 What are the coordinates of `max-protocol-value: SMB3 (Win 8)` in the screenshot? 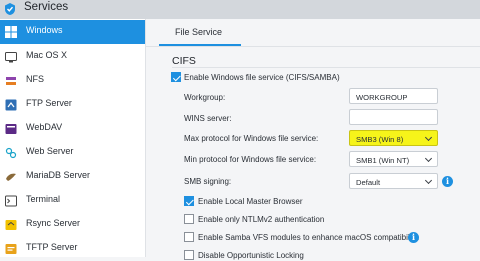 It's located at (380, 139).